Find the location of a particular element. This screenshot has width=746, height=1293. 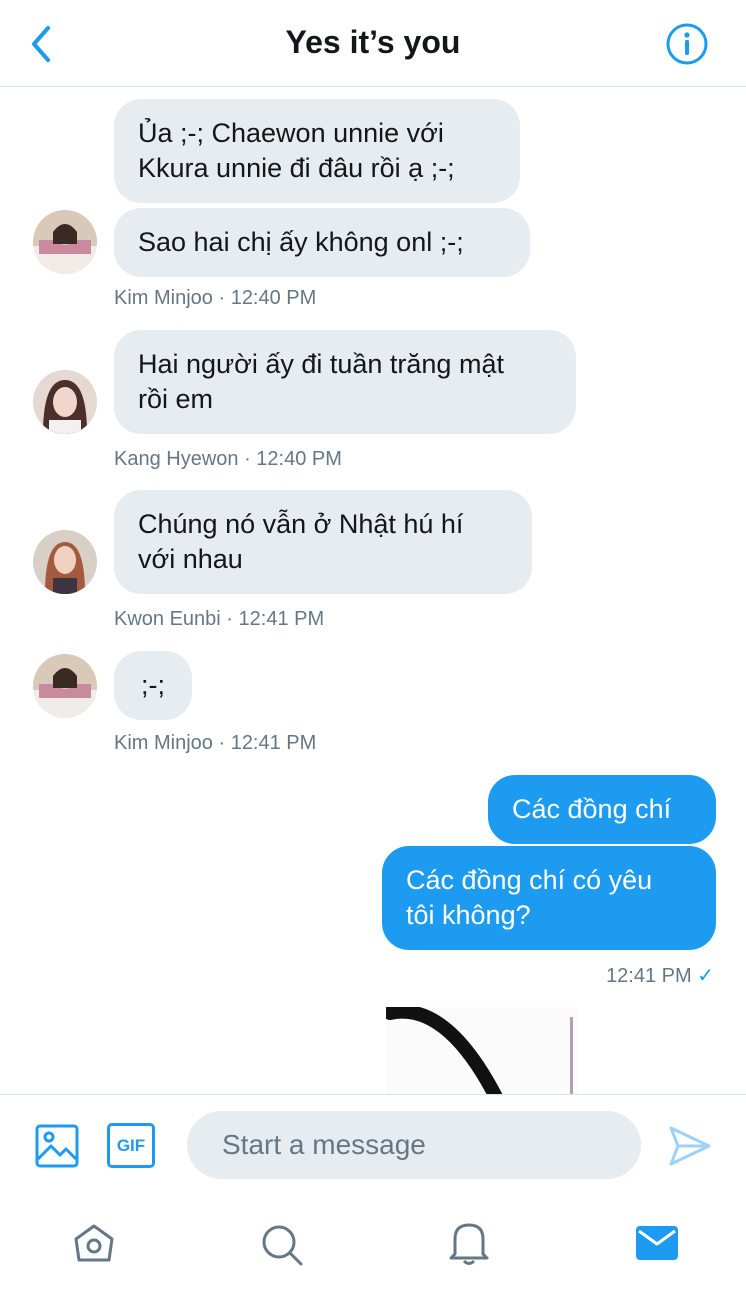

message-meta: Kwon Eunbi · 12:41 PM is located at coordinates (219, 619).